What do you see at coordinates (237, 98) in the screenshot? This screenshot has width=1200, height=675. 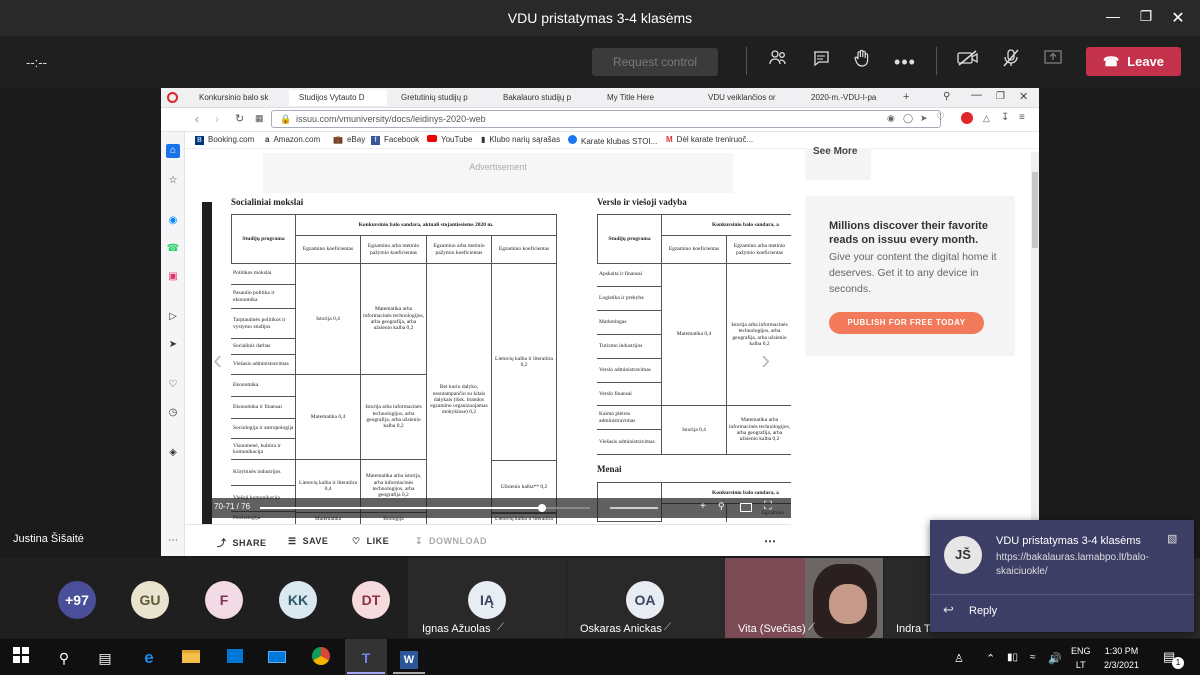 I see `tab-1: Konkursinio balo sk` at bounding box center [237, 98].